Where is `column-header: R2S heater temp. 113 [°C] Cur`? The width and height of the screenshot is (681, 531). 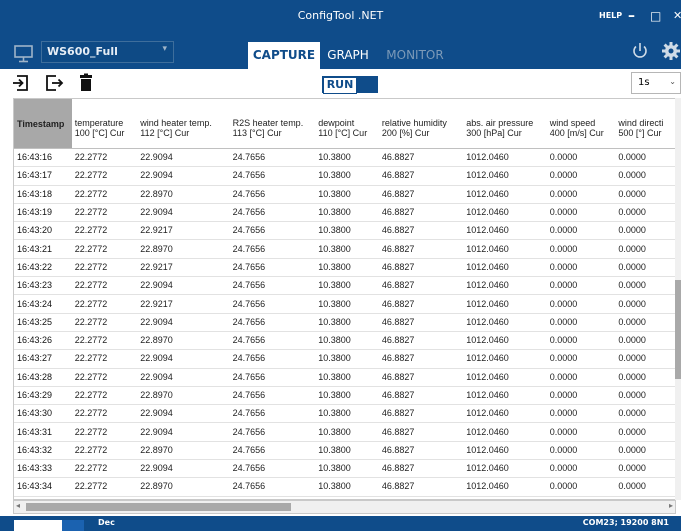
column-header: R2S heater temp. 113 [°C] Cur is located at coordinates (272, 124).